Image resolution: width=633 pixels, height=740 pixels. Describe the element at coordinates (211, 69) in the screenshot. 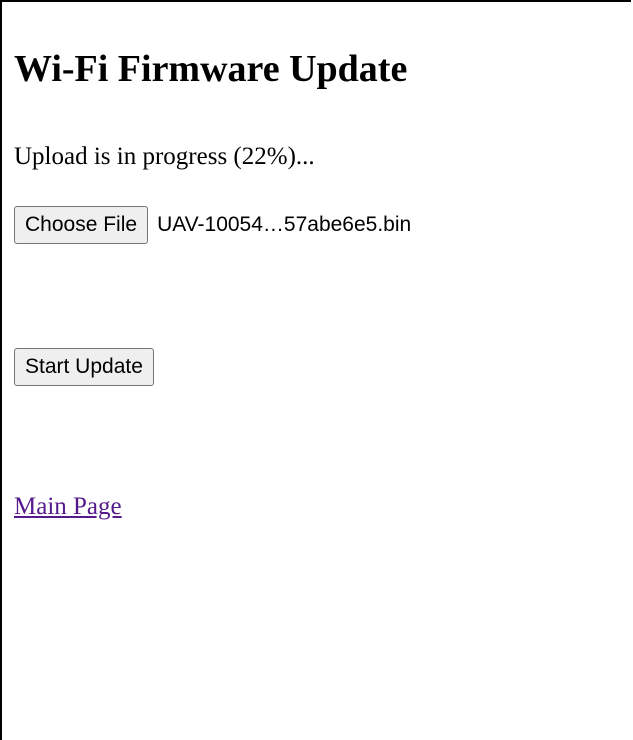

I see `page-title: Wi-Fi Firmware Update` at that location.